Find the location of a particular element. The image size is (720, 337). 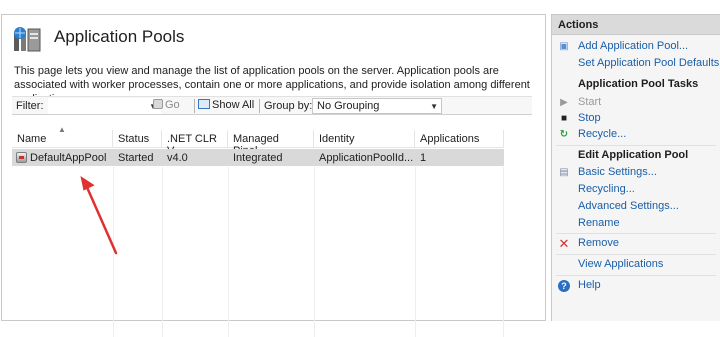

recycle-icon: ↻ is located at coordinates (564, 134).